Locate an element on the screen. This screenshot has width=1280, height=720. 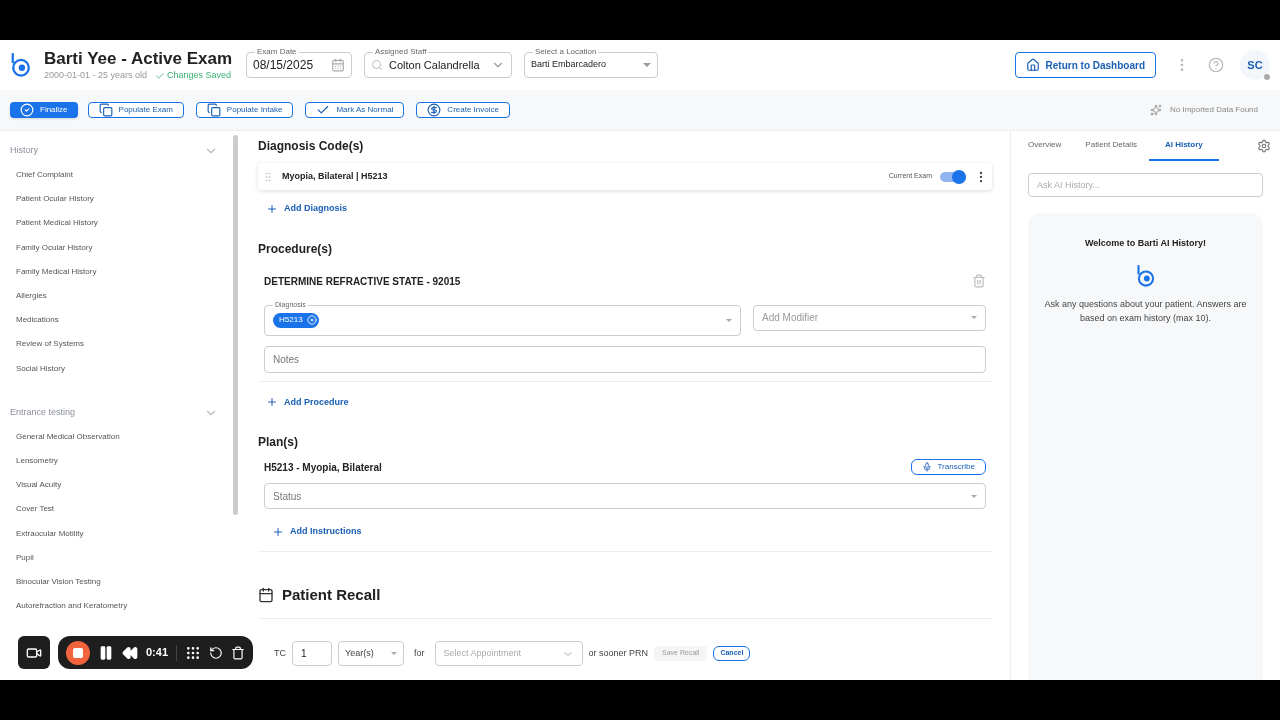
dollar-icon is located at coordinates (434, 110).